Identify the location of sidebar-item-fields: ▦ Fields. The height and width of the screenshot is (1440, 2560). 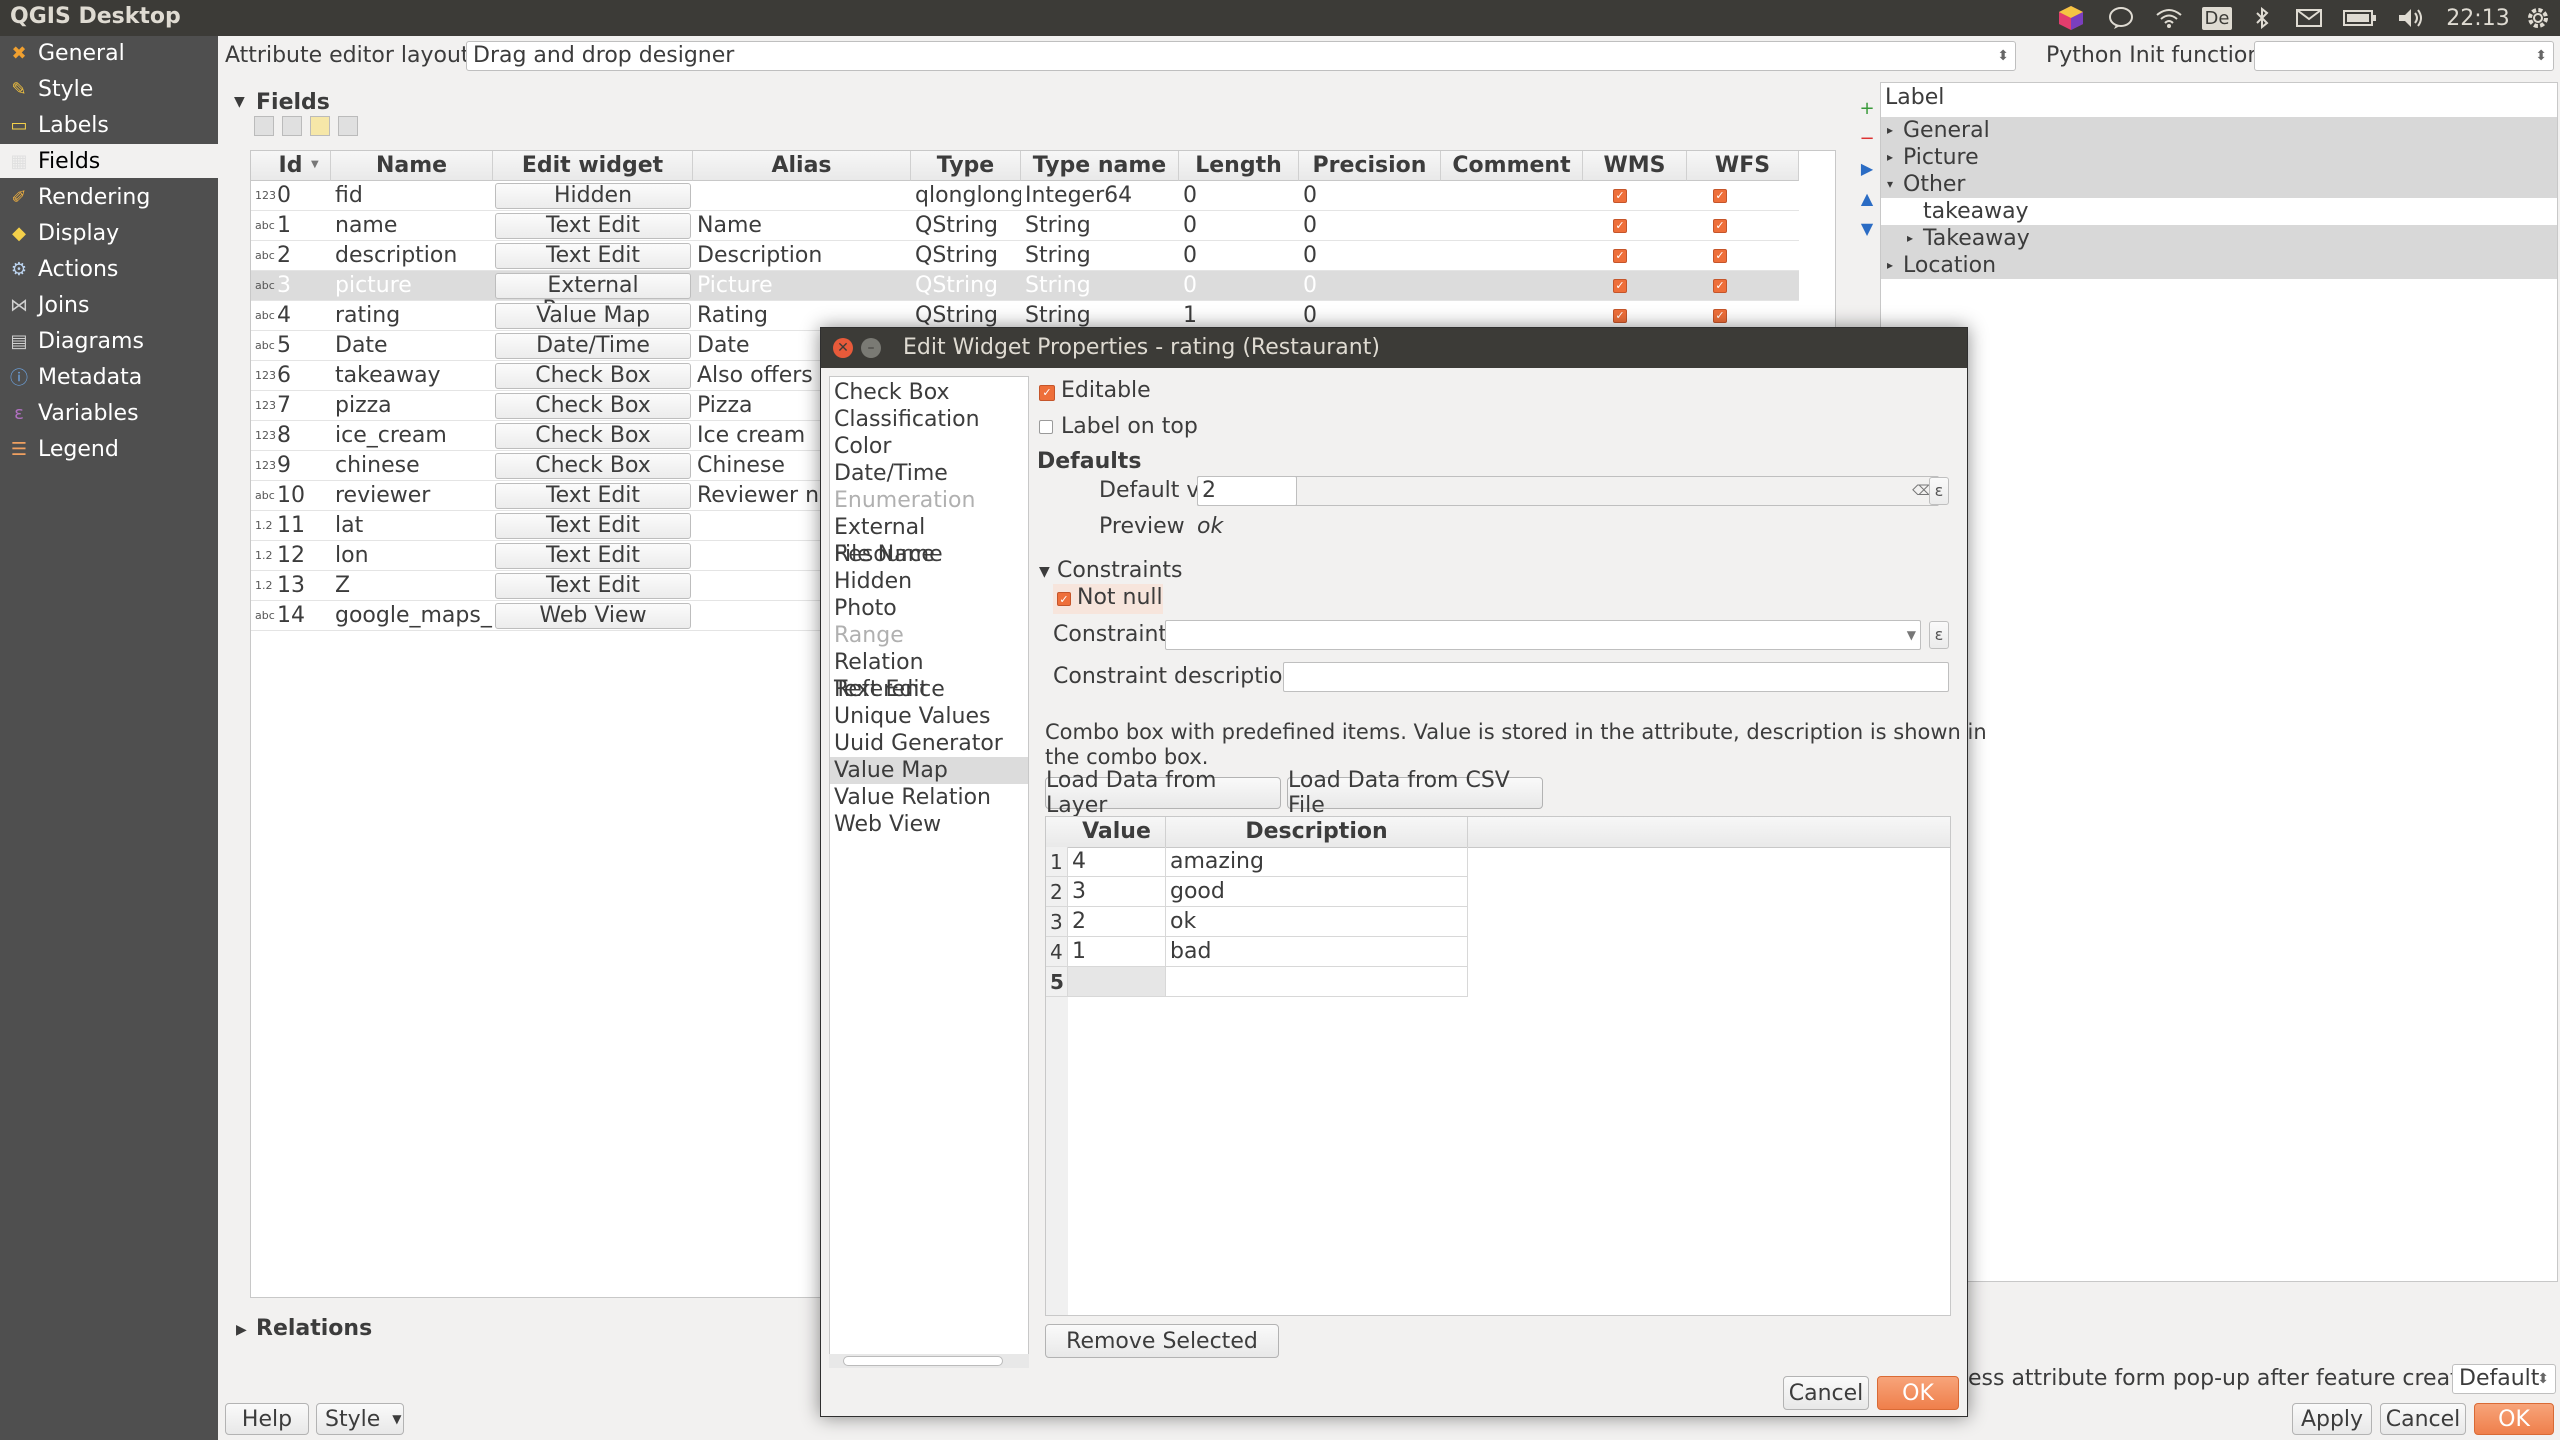
(109, 161).